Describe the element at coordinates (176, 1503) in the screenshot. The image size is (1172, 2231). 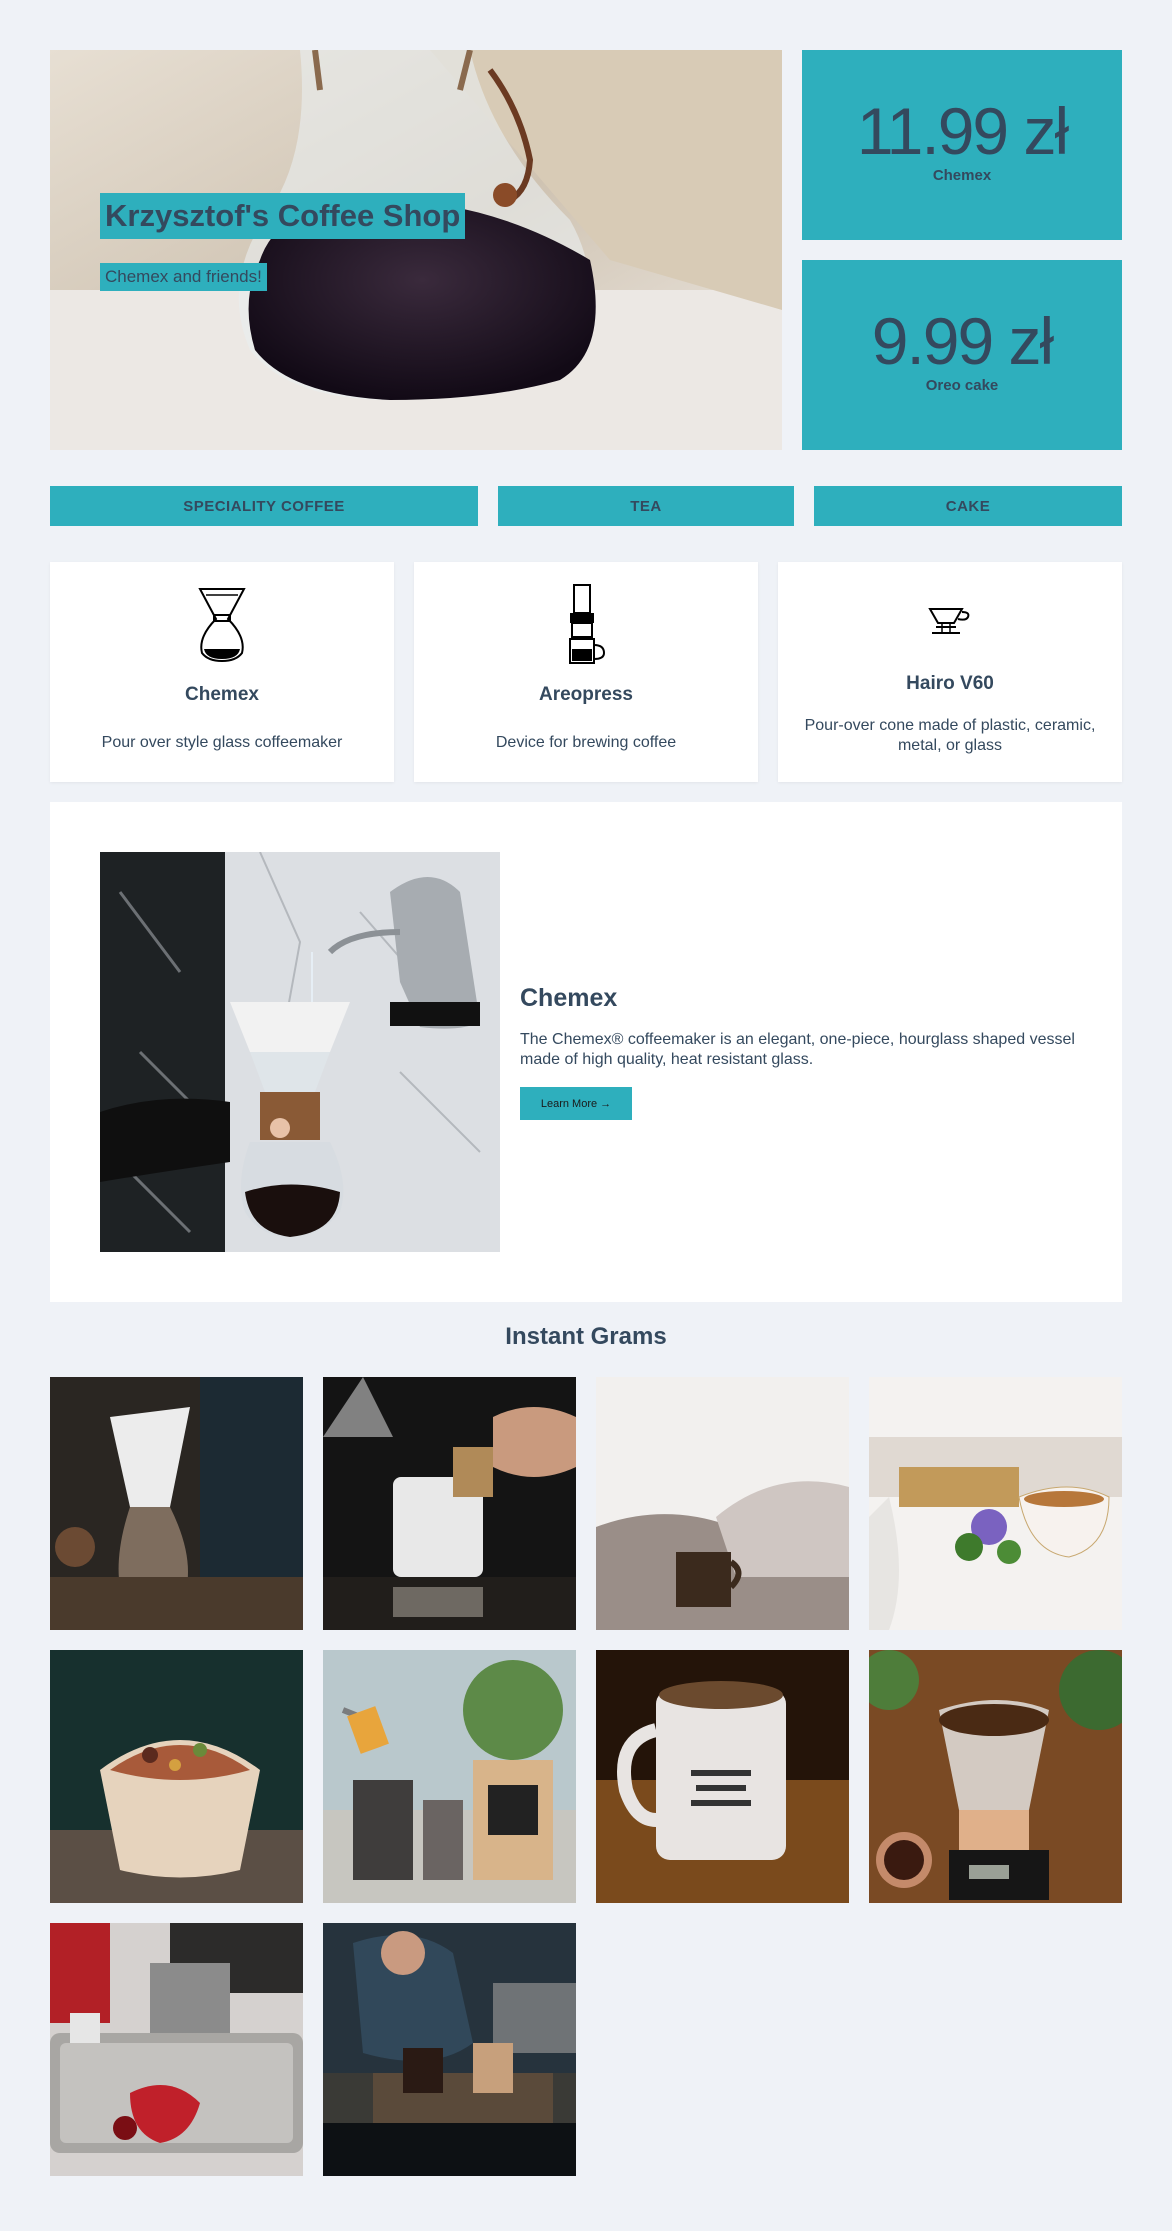
I see `gram-photo-chemex-pour` at that location.